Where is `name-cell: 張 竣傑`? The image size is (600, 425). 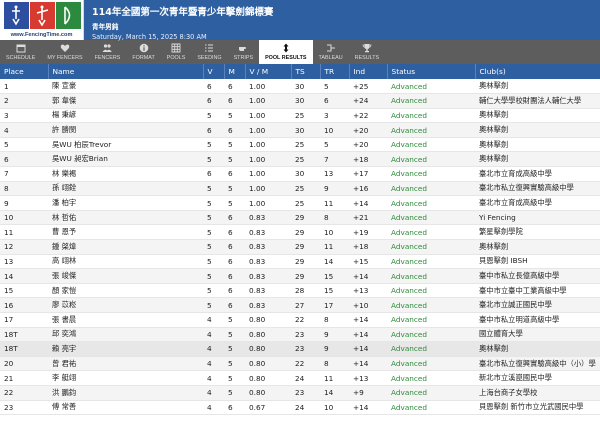 name-cell: 張 竣傑 is located at coordinates (125, 276).